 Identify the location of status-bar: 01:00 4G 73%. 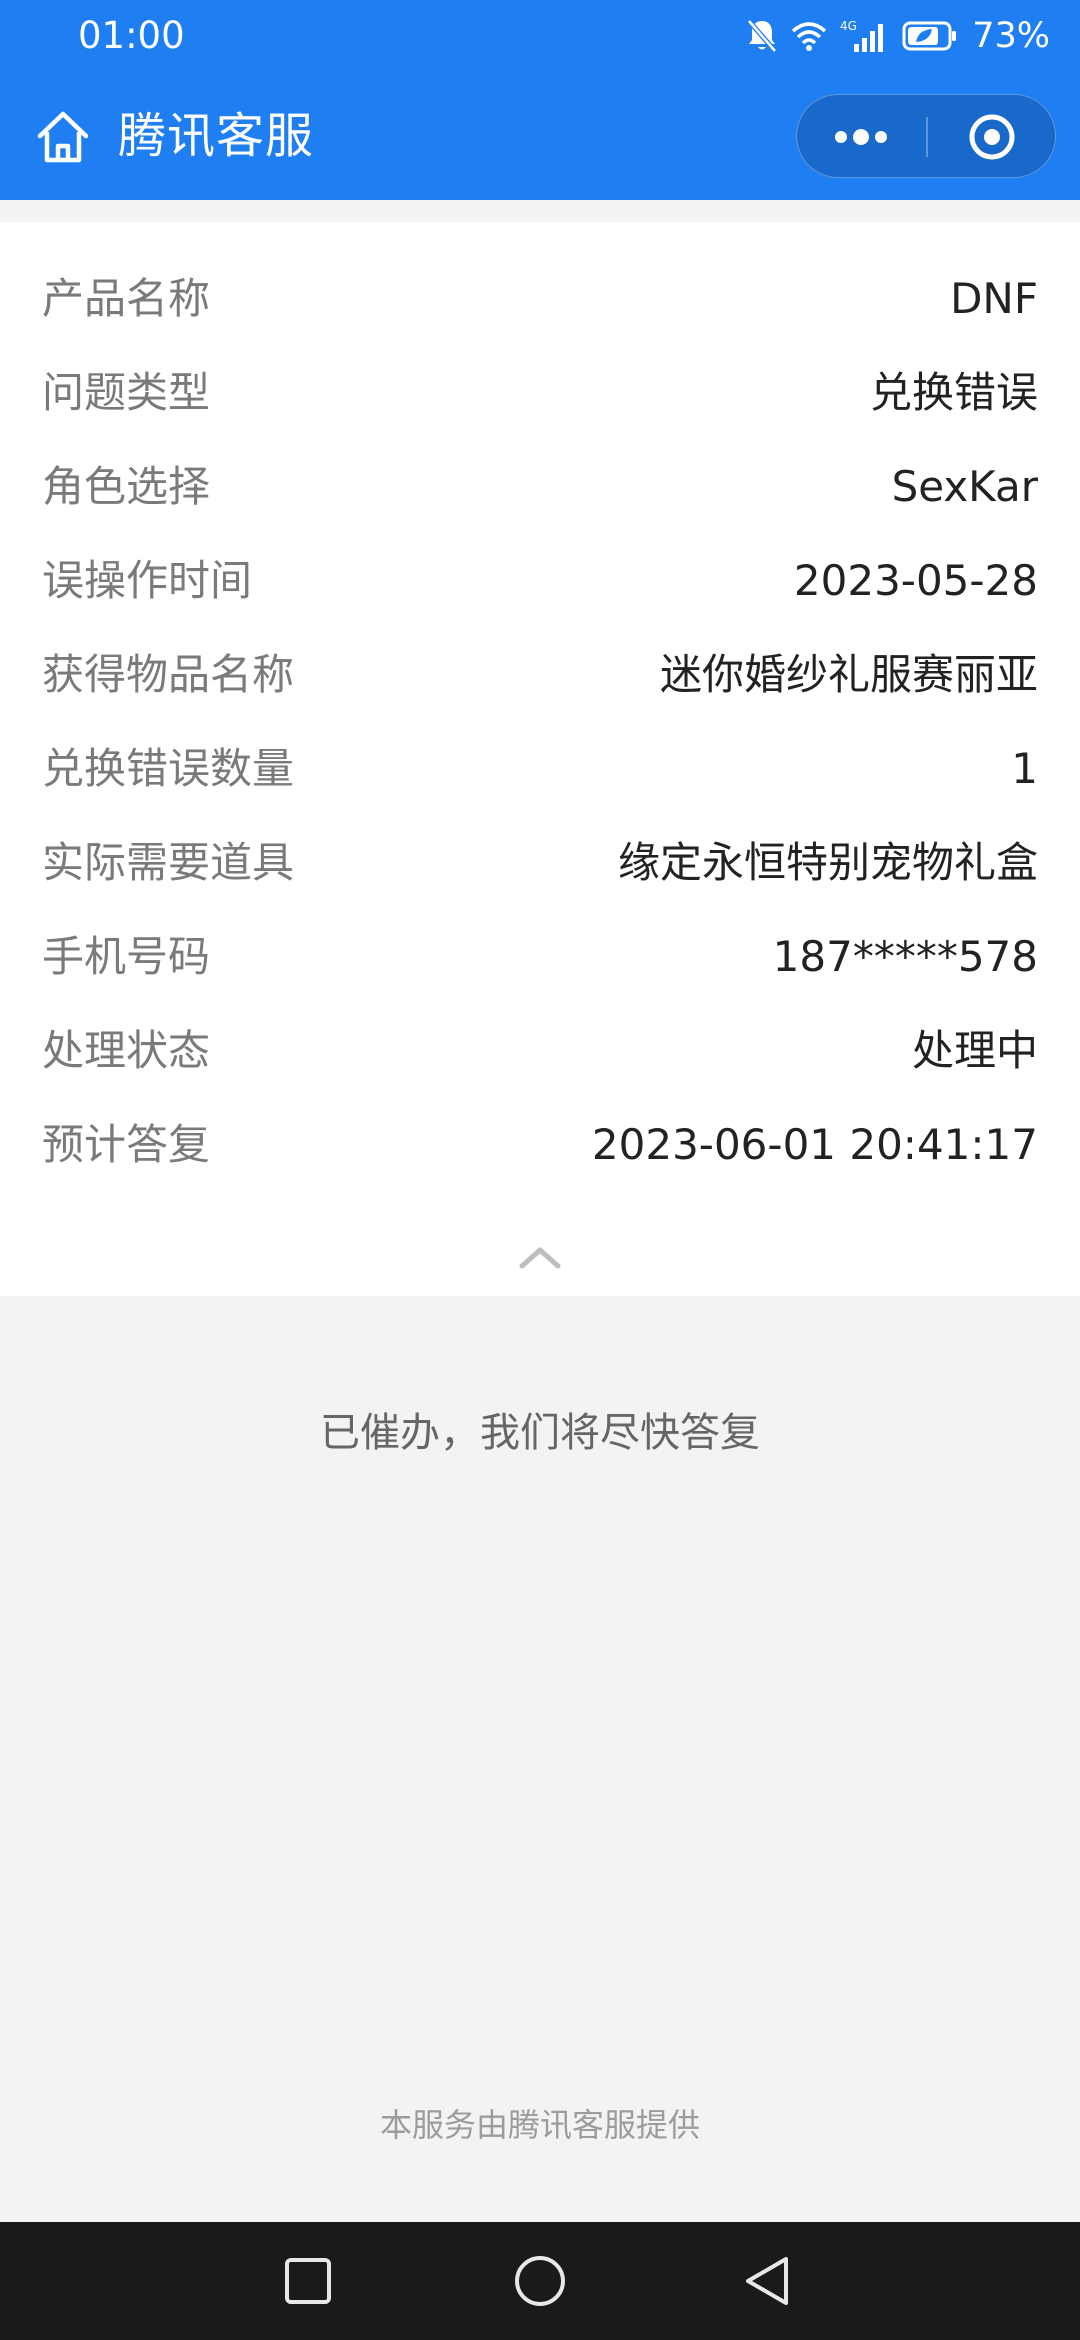
(540, 36).